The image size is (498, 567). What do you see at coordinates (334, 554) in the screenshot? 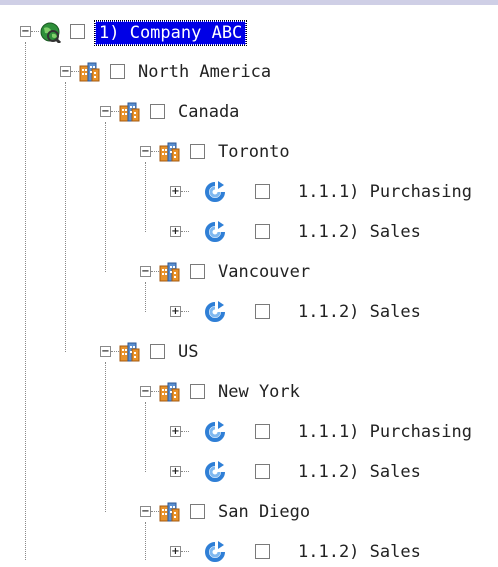
I see `tree-node-san-diego-sales: + 1.1.2) Sales` at bounding box center [334, 554].